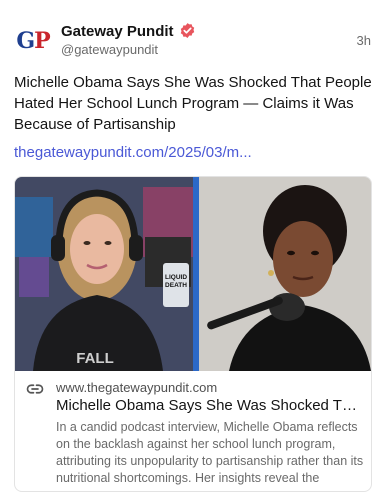  What do you see at coordinates (176, 285) in the screenshot?
I see `svg-text: DEATH` at bounding box center [176, 285].